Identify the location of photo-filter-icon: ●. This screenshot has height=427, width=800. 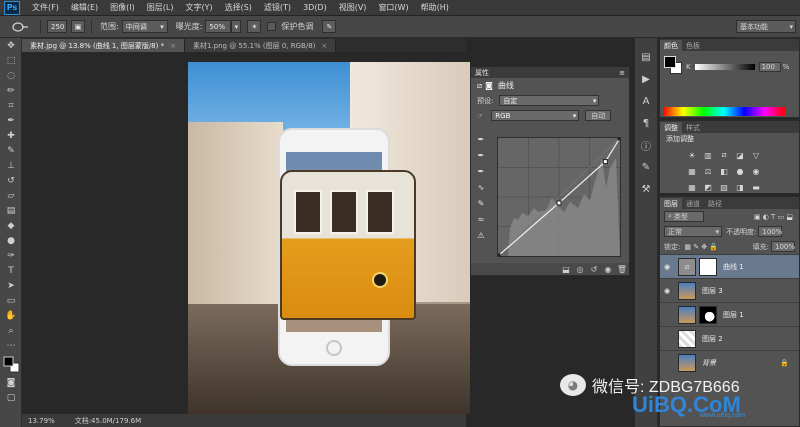
(740, 171).